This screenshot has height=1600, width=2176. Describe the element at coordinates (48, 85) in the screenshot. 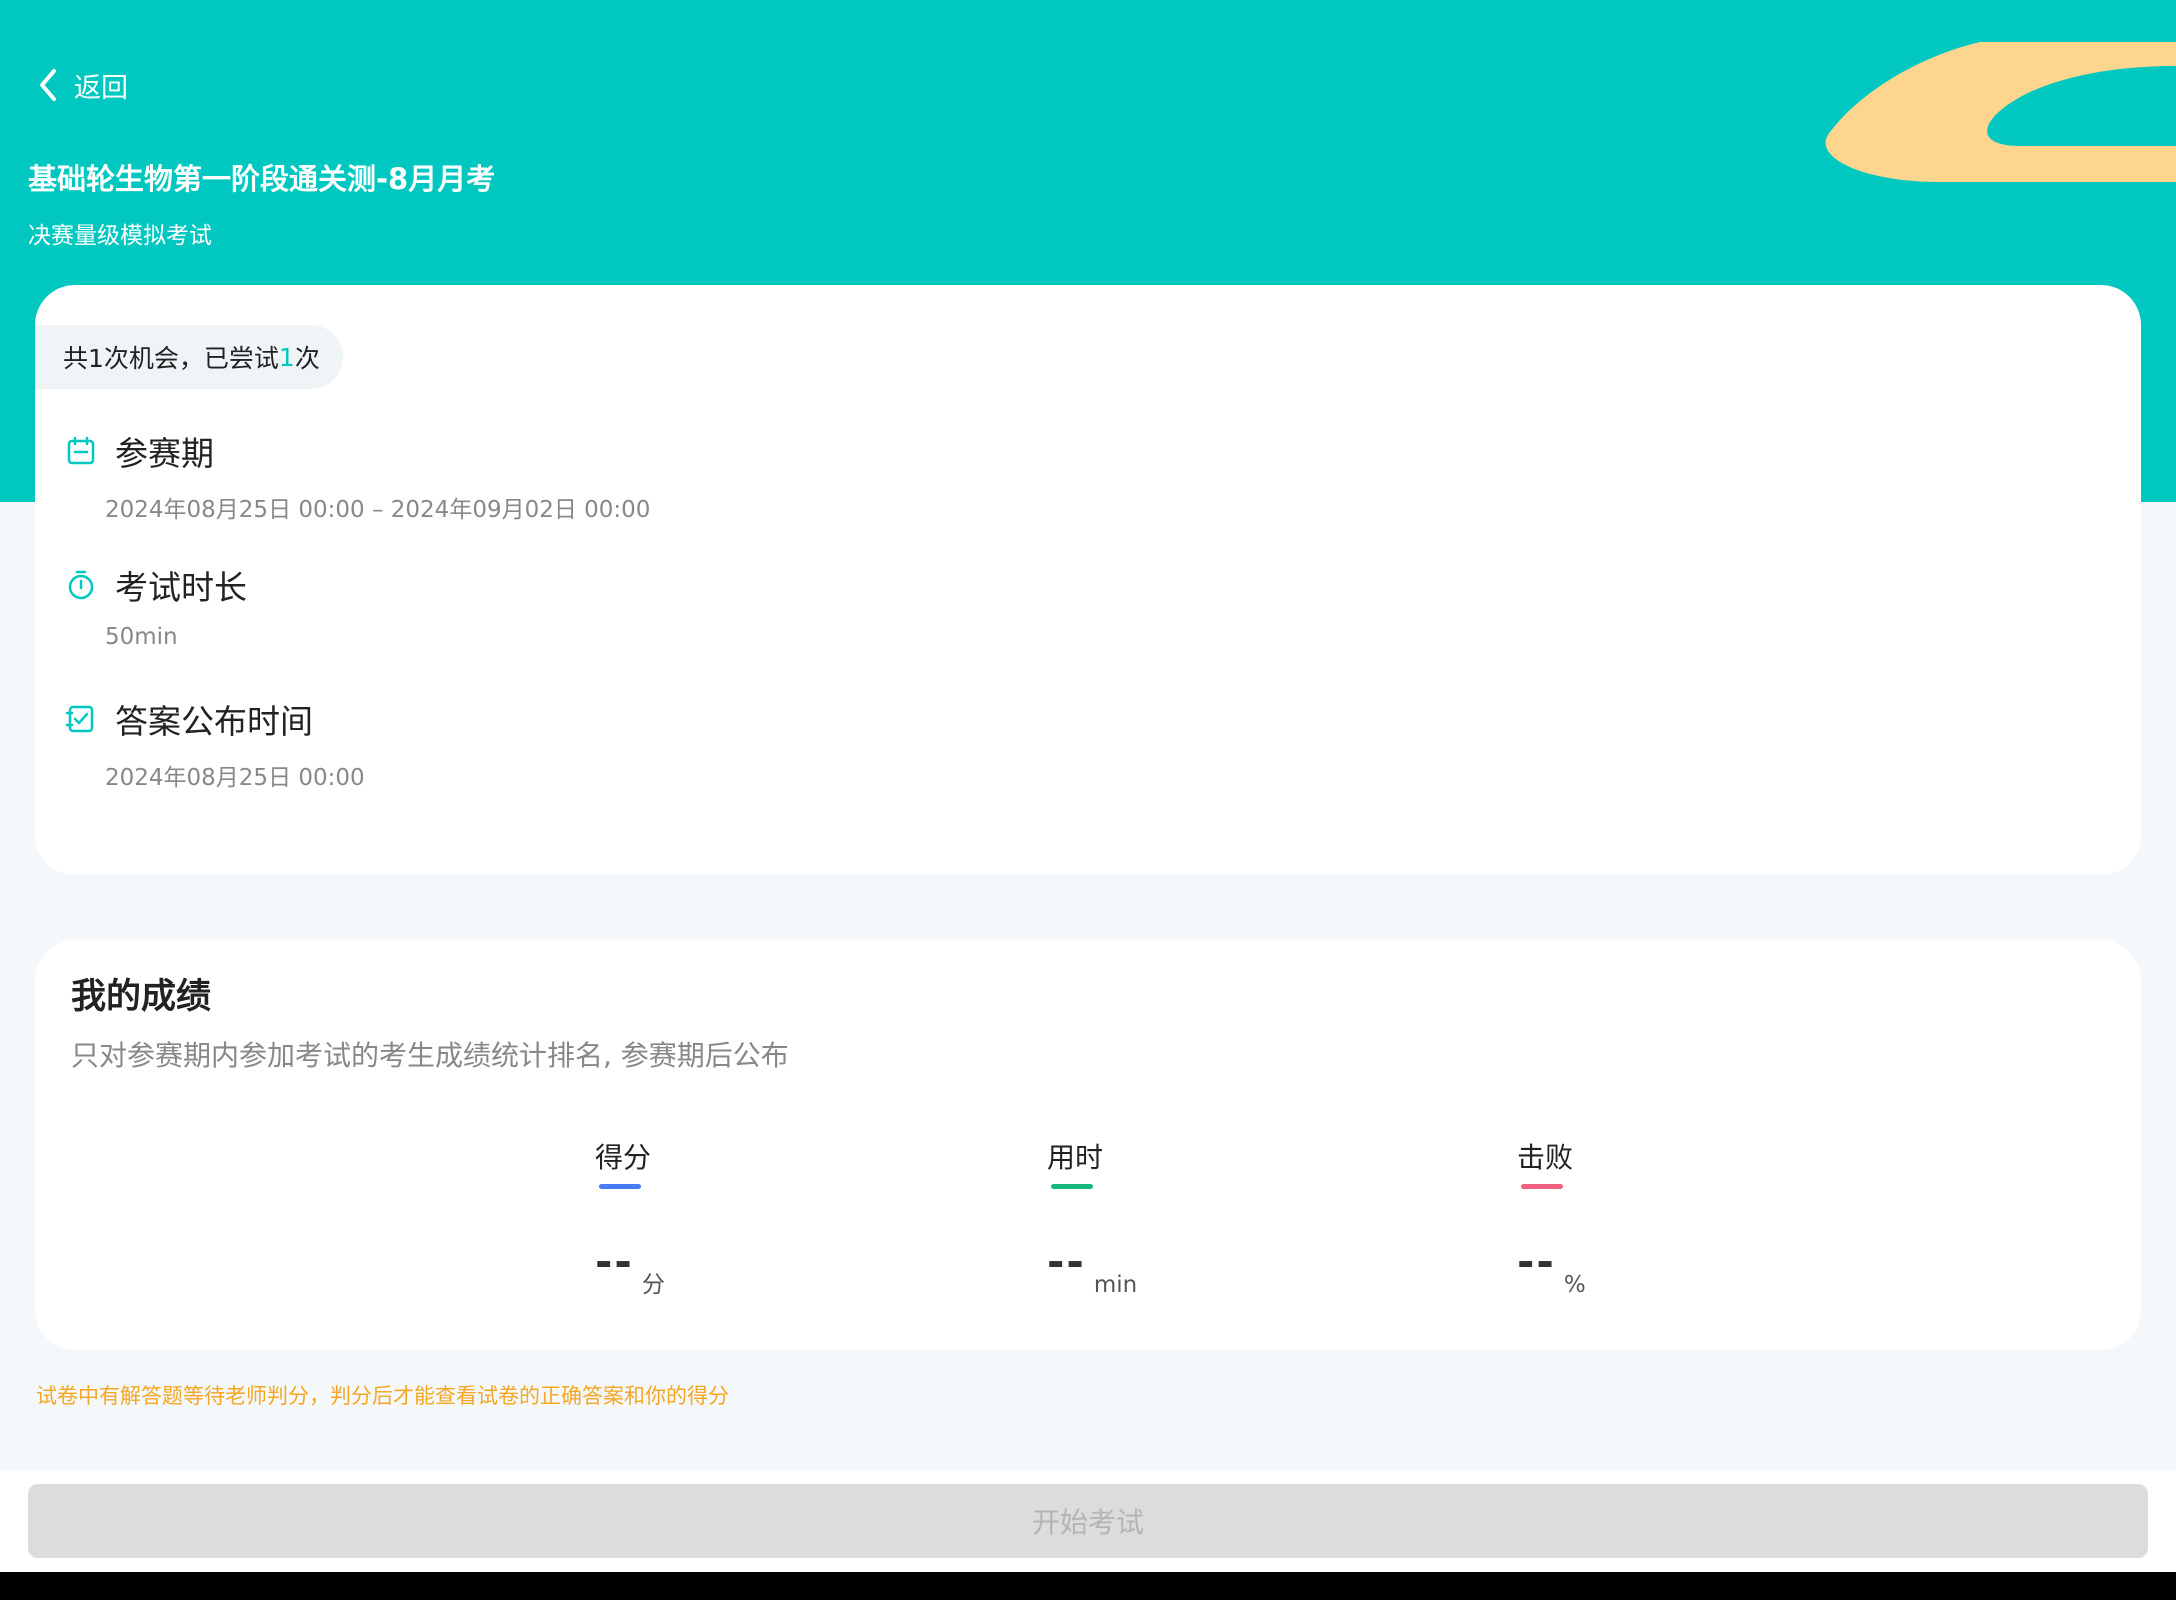

I see `chevron-left-icon` at that location.